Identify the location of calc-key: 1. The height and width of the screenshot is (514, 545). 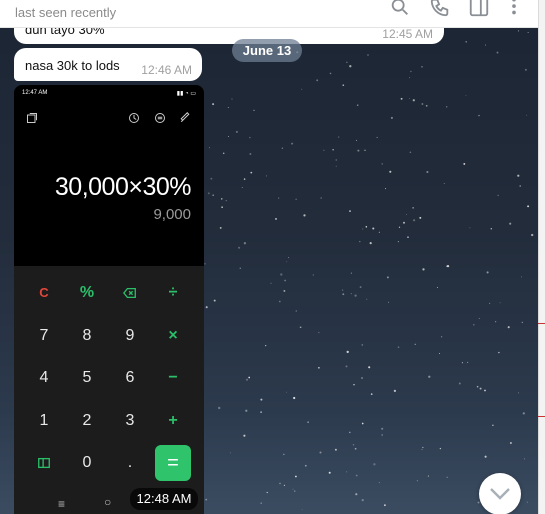
(44, 421).